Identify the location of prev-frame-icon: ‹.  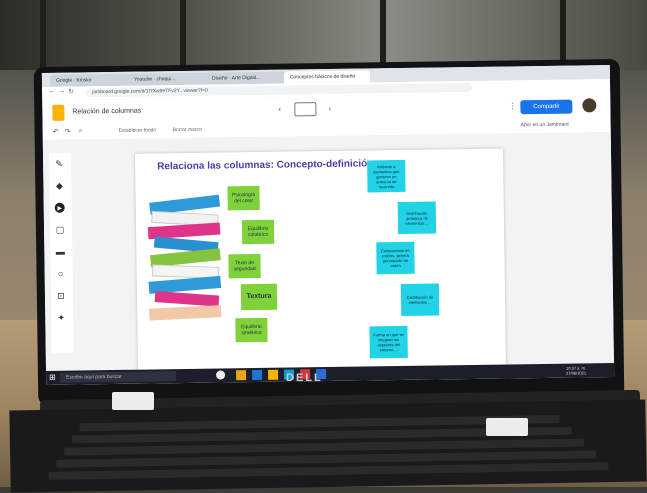
(279, 109).